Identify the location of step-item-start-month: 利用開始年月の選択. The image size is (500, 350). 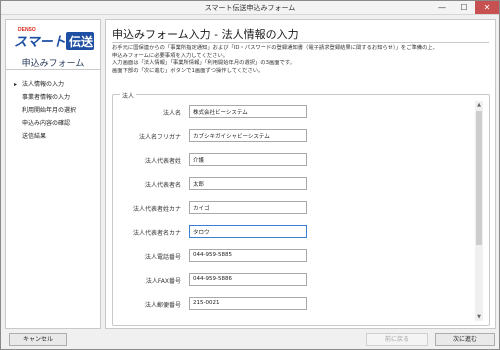
(49, 110).